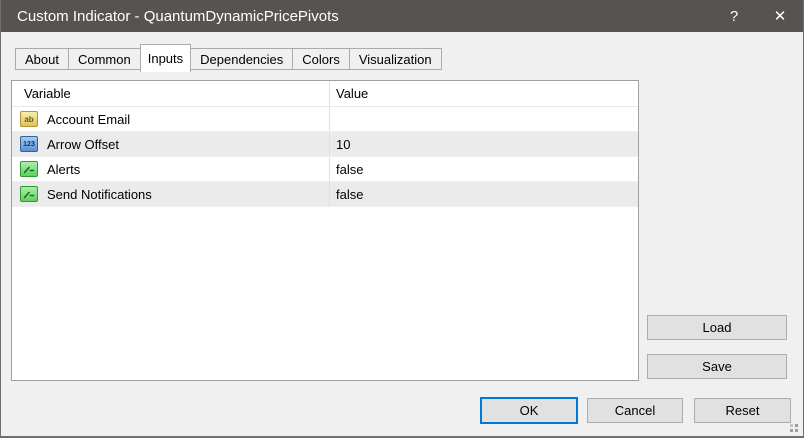  I want to click on table-header-row: Variable Value, so click(325, 94).